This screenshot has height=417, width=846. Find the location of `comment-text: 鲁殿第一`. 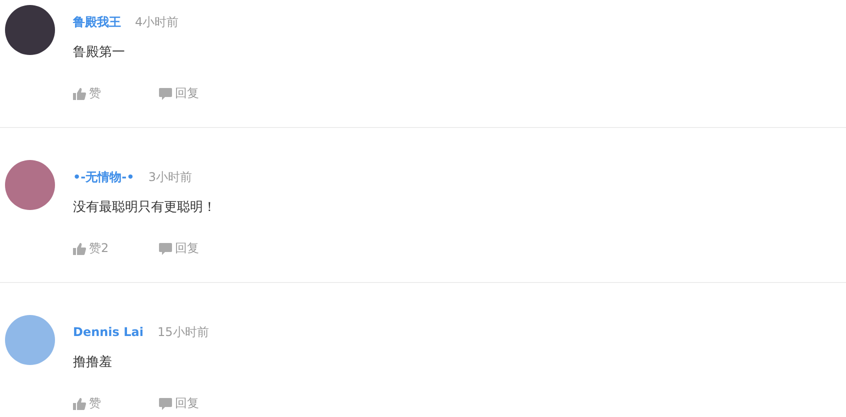

comment-text: 鲁殿第一 is located at coordinates (99, 52).